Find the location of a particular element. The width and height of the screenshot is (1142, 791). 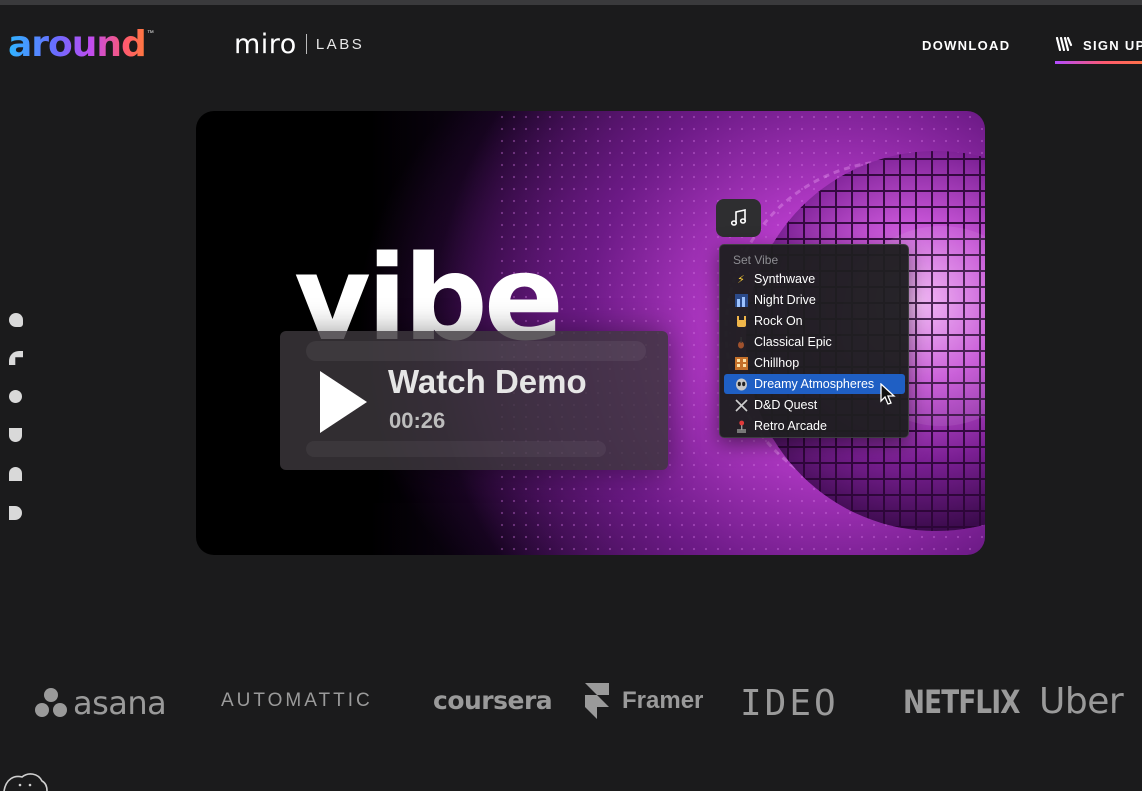

netflix-logo: NETFLIX is located at coordinates (962, 702).